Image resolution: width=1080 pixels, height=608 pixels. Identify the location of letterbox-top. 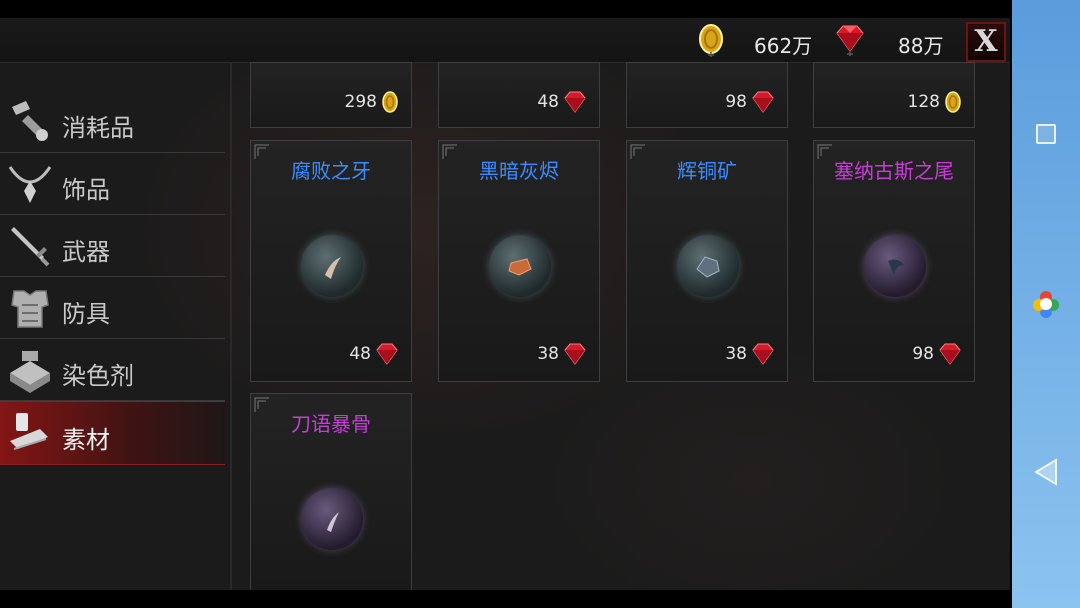
(505, 9).